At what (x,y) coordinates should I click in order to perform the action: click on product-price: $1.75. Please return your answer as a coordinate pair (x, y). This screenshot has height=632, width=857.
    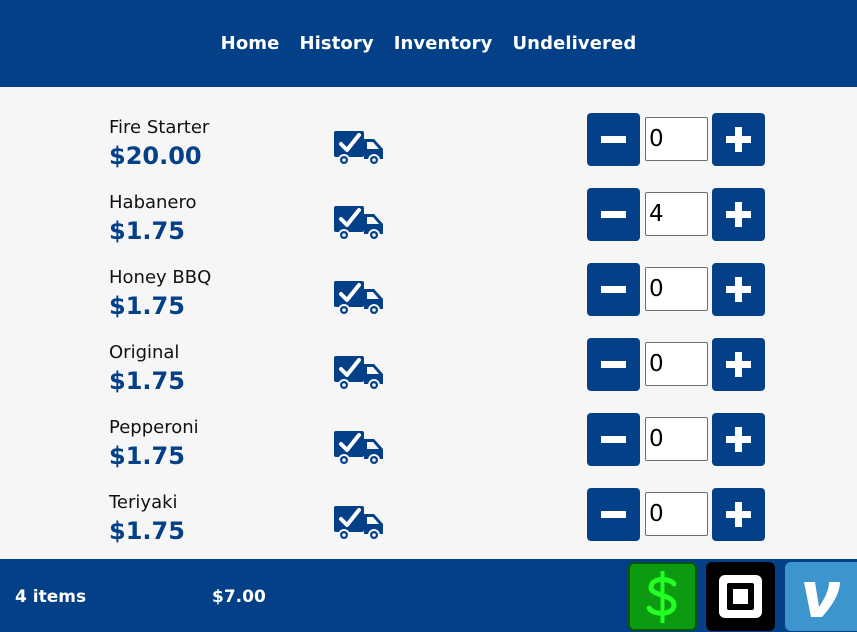
    Looking at the image, I should click on (147, 531).